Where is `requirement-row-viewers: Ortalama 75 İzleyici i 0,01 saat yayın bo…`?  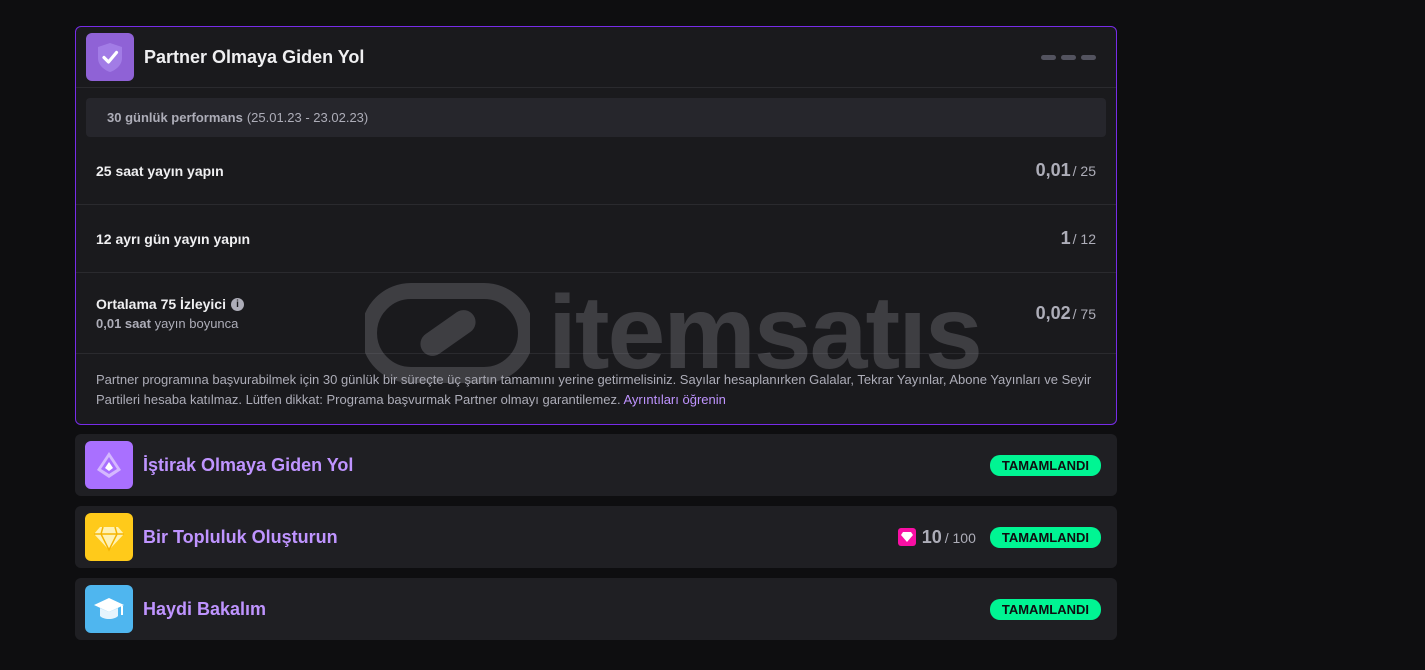 requirement-row-viewers: Ortalama 75 İzleyici i 0,01 saat yayın bo… is located at coordinates (596, 313).